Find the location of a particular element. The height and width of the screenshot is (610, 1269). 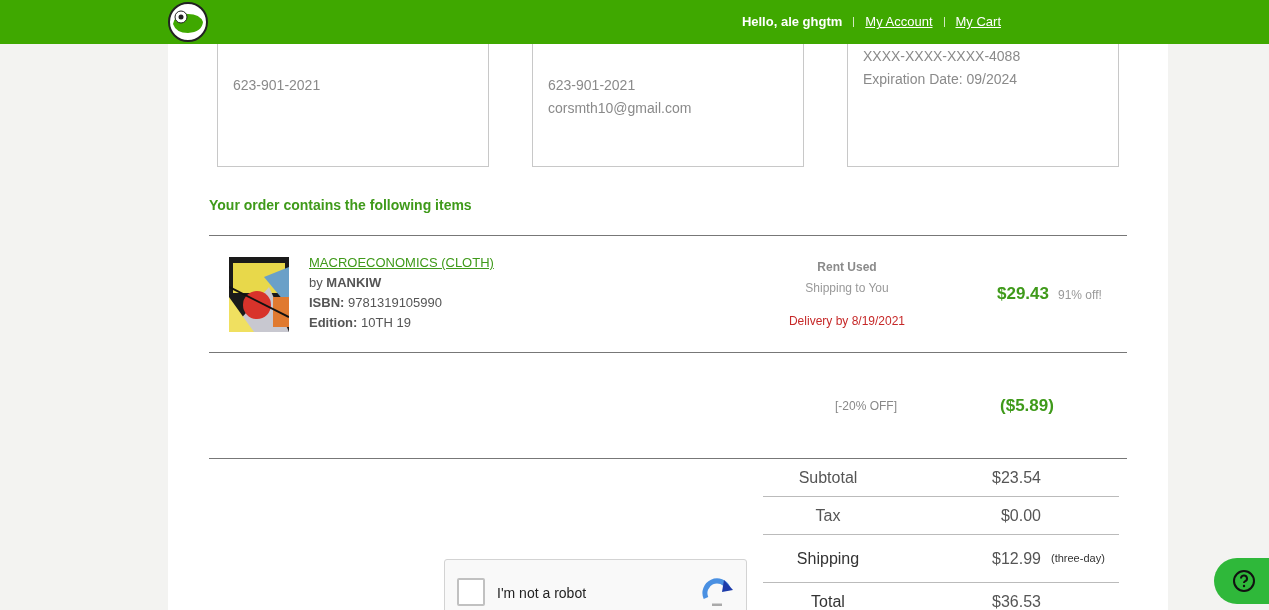

summary-value: $36.53 is located at coordinates (1016, 600).